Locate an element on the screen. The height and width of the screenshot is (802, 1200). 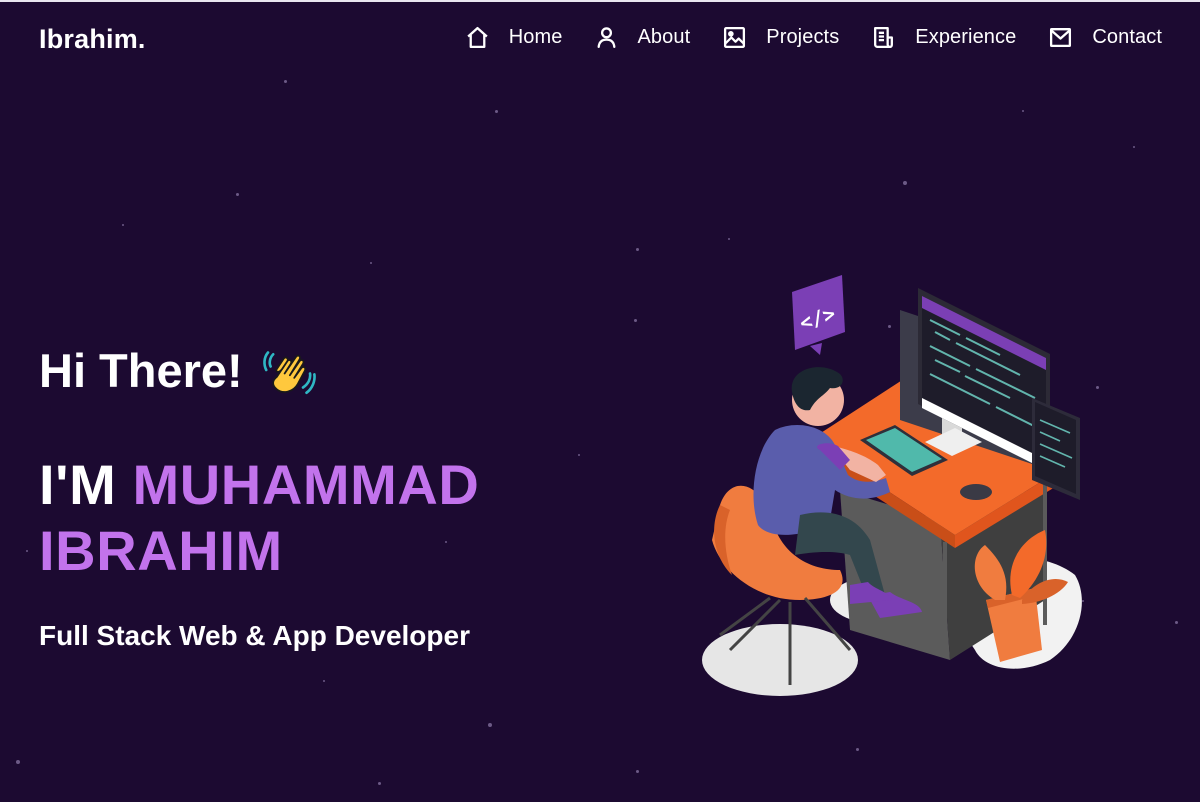
name-last: IBRAHIM is located at coordinates (161, 550).